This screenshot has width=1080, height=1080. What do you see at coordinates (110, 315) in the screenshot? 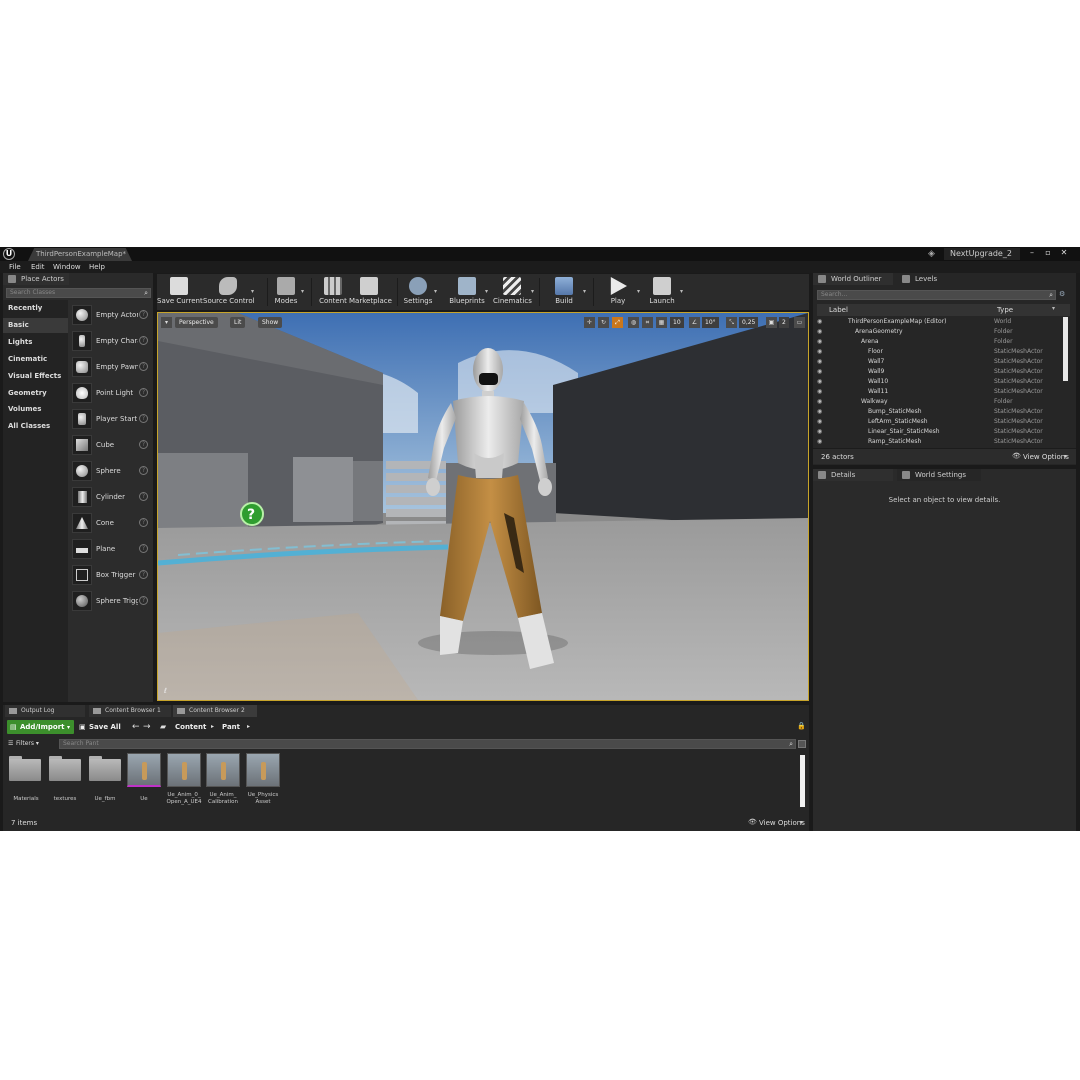
I see `actor-item: Empty Actor?` at bounding box center [110, 315].